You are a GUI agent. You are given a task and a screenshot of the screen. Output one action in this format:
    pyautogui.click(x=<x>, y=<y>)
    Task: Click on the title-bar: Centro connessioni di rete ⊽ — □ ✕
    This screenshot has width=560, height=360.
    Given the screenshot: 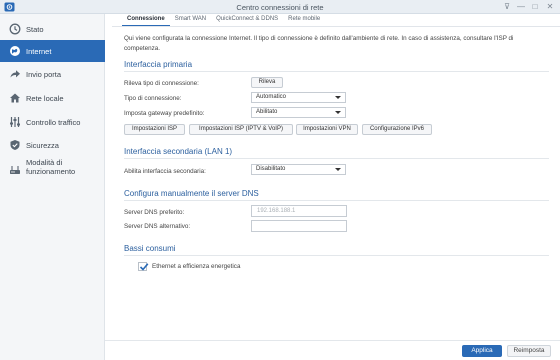 What is the action you would take?
    pyautogui.click(x=280, y=7)
    